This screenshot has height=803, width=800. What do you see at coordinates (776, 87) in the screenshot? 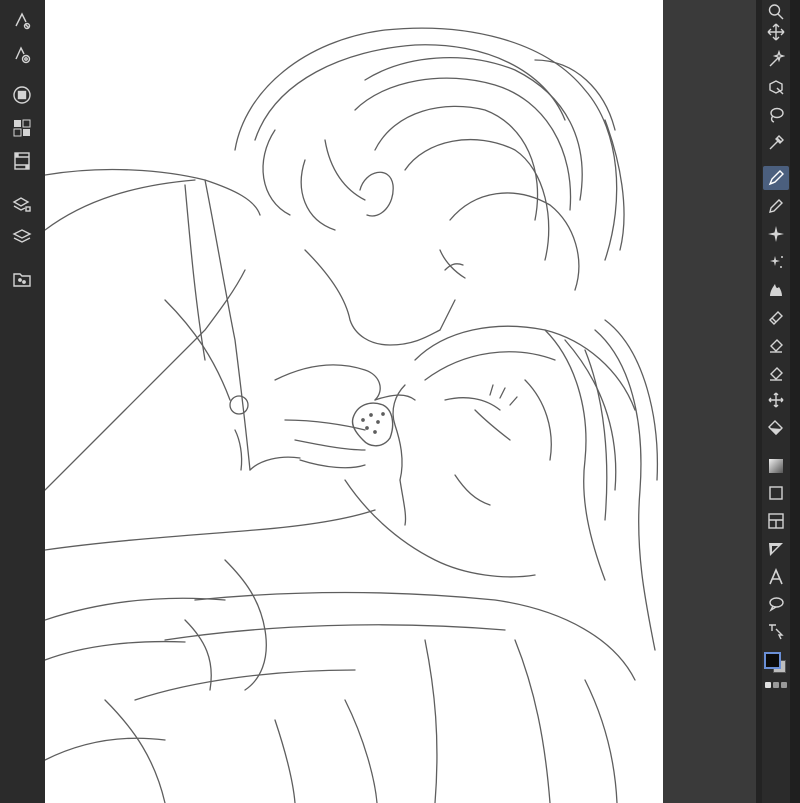
I see `object-select-icon` at bounding box center [776, 87].